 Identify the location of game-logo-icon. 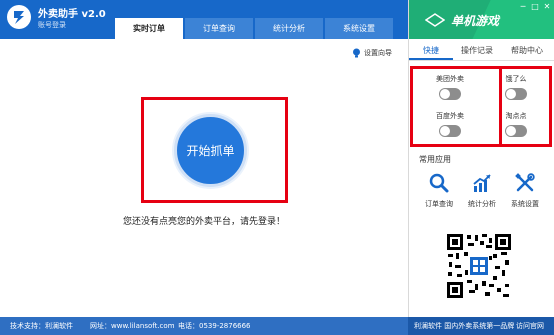
(435, 20).